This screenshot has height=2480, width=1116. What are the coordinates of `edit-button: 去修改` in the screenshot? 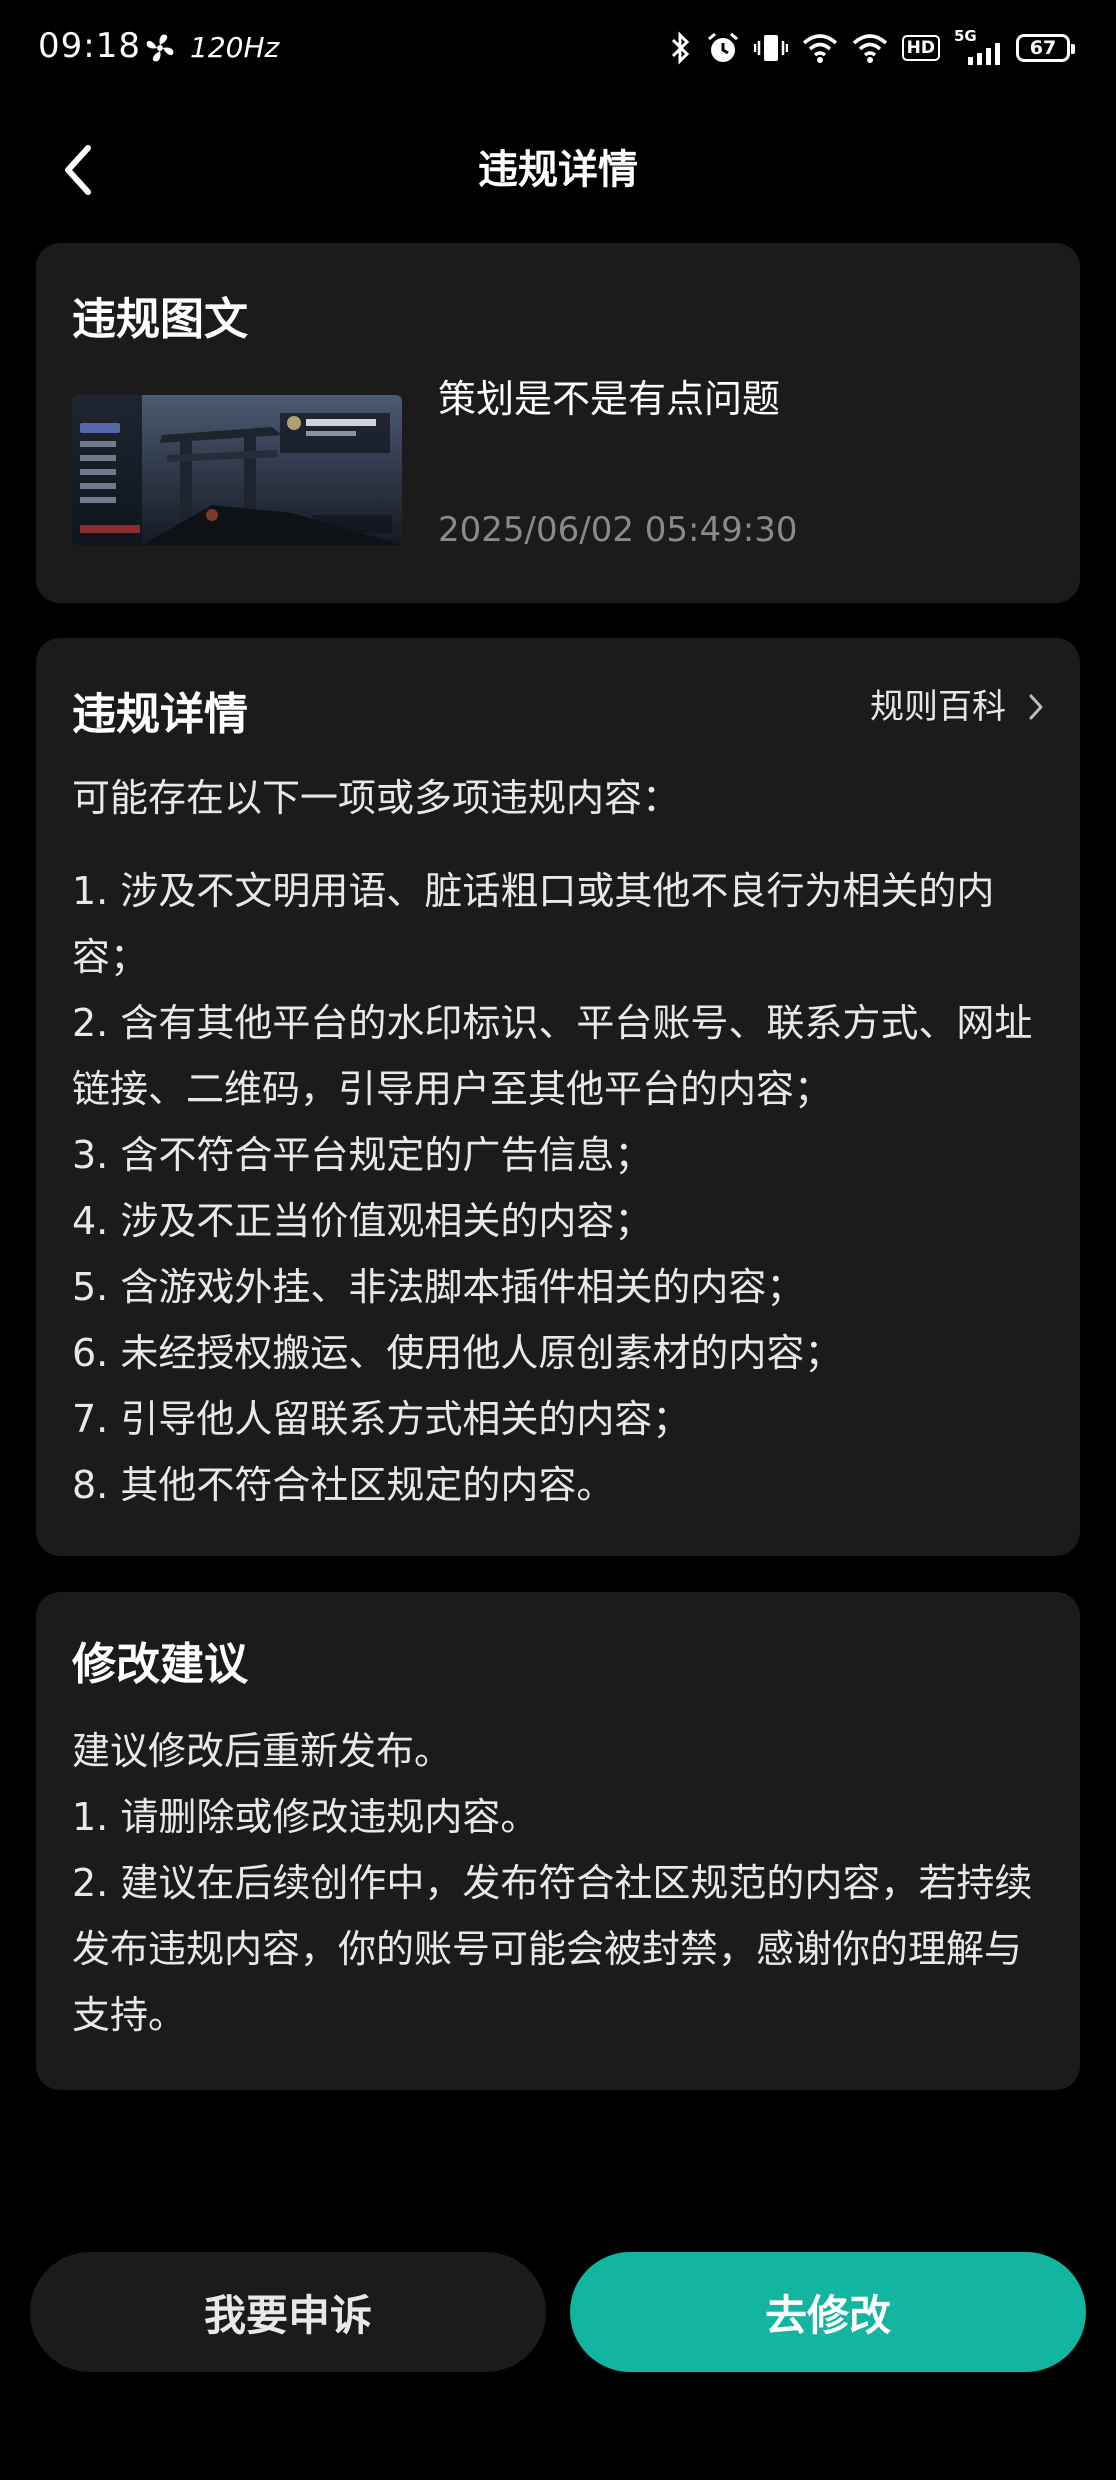 It's located at (828, 2312).